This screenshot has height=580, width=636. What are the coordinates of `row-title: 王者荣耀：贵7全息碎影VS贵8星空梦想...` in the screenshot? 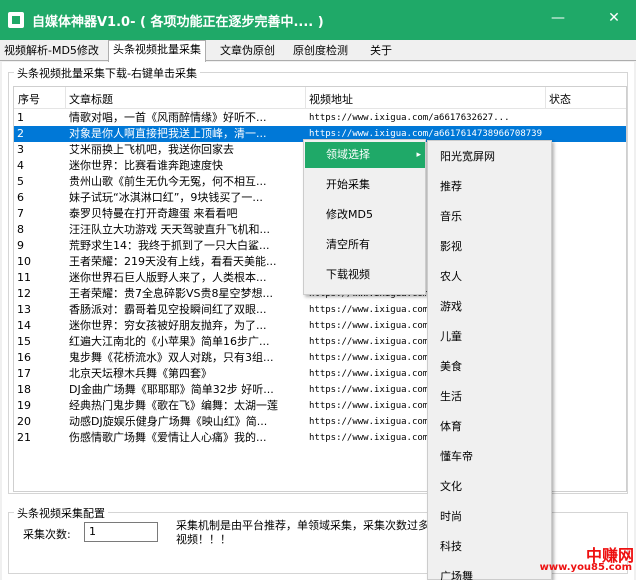 It's located at (171, 293).